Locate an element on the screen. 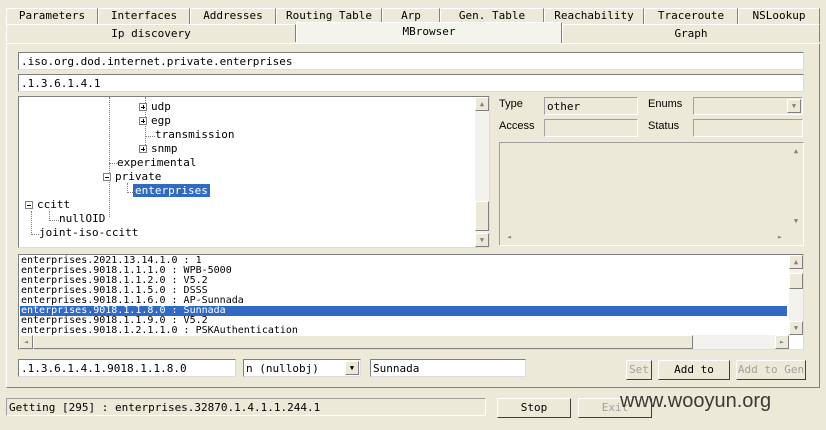  tab-graph: Graph is located at coordinates (691, 33).